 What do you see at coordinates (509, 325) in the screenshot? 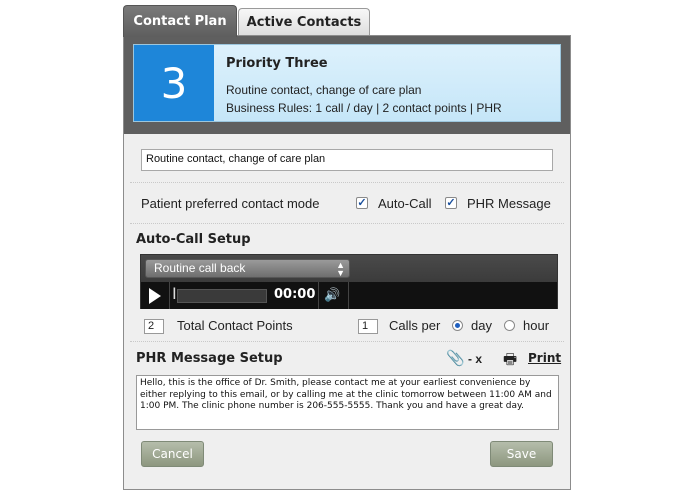
I see `period-hour-radio` at bounding box center [509, 325].